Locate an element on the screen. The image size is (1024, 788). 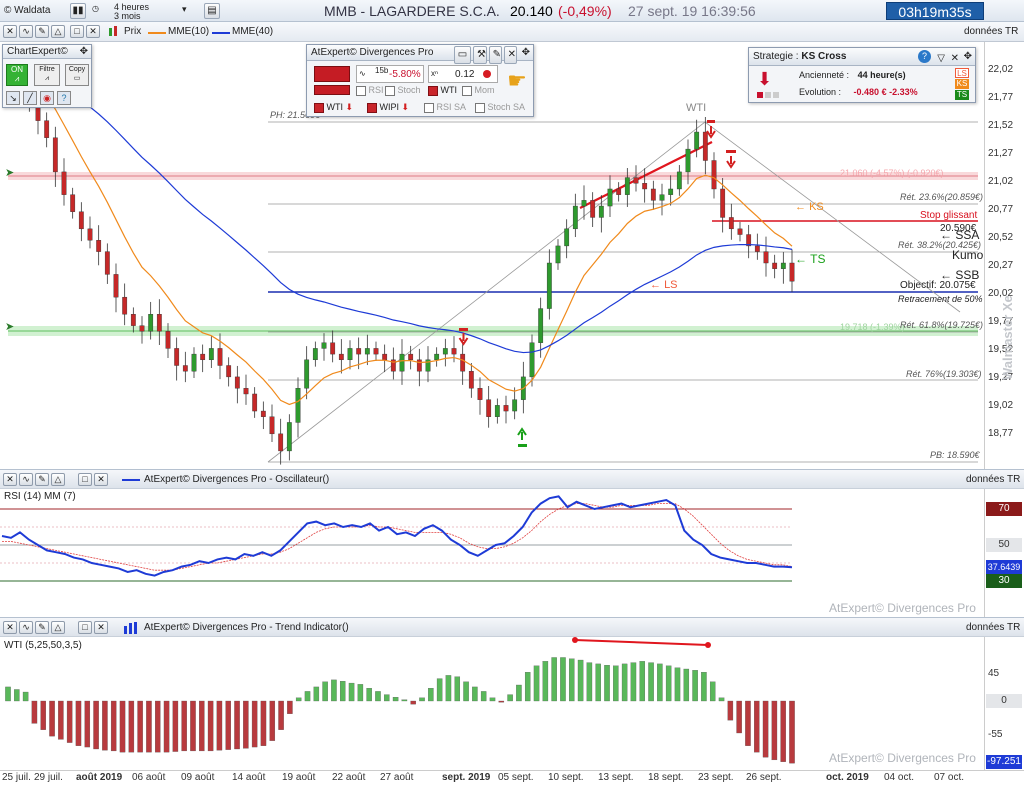
chartexpert-filtre-button: Filtre ⩘ is located at coordinates (47, 75).